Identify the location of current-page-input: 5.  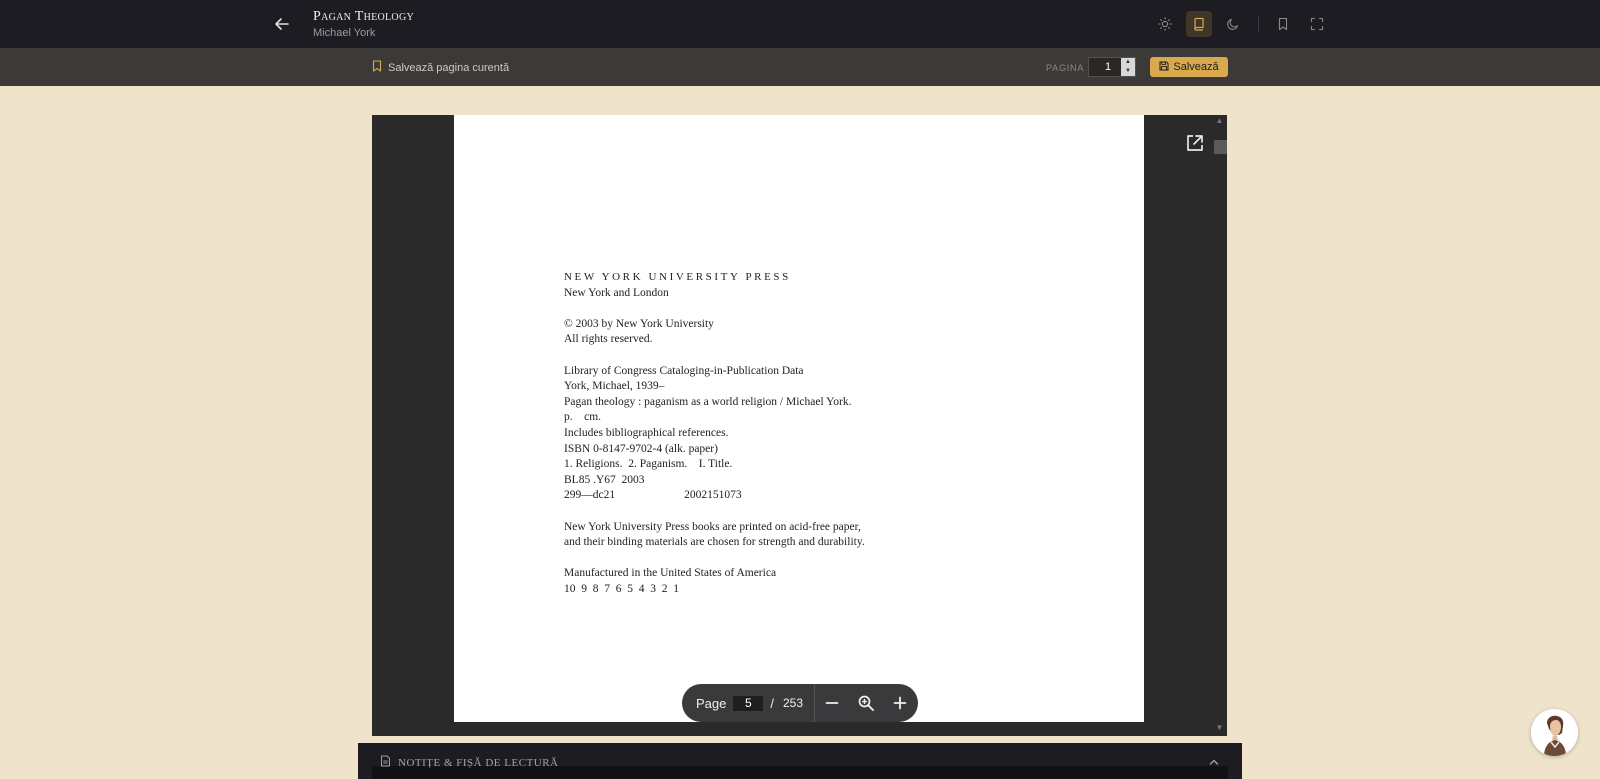
(748, 703).